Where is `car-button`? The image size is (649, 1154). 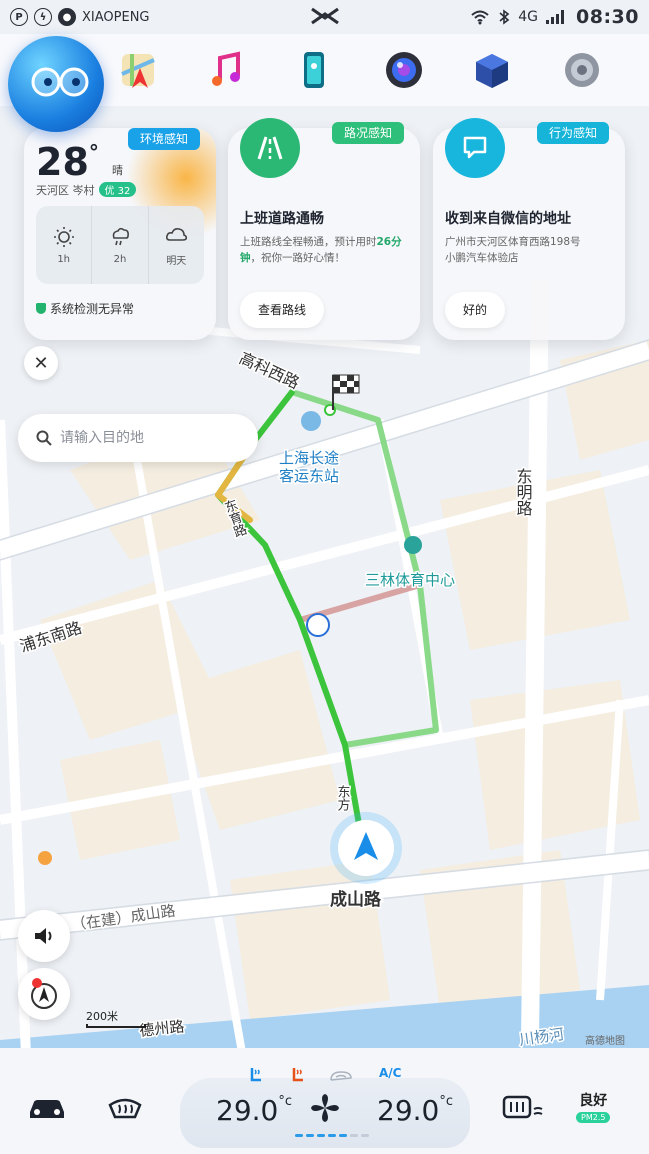 car-button is located at coordinates (47, 1108).